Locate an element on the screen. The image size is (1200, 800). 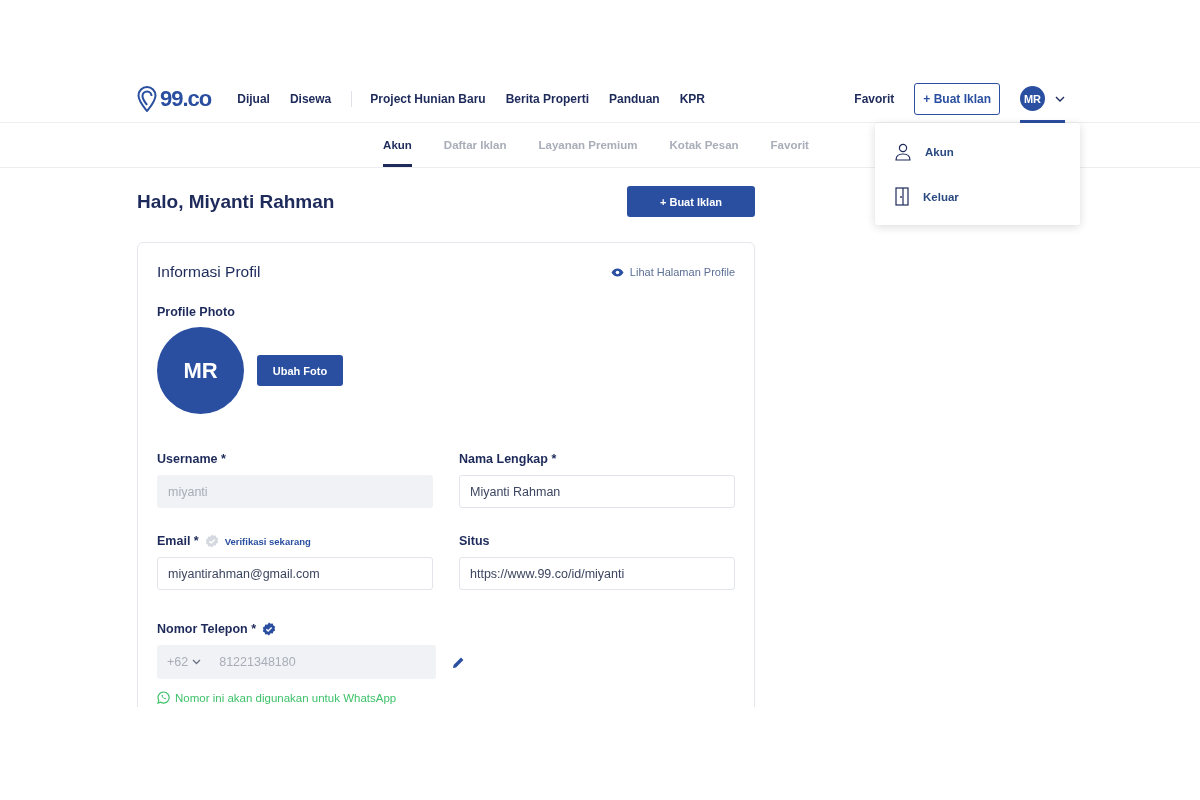
avatar: MR is located at coordinates (1032, 98).